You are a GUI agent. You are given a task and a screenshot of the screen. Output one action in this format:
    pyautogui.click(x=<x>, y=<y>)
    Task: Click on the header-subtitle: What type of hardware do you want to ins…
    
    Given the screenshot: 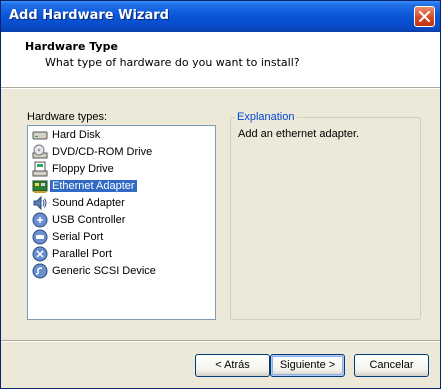 What is the action you would take?
    pyautogui.click(x=172, y=62)
    